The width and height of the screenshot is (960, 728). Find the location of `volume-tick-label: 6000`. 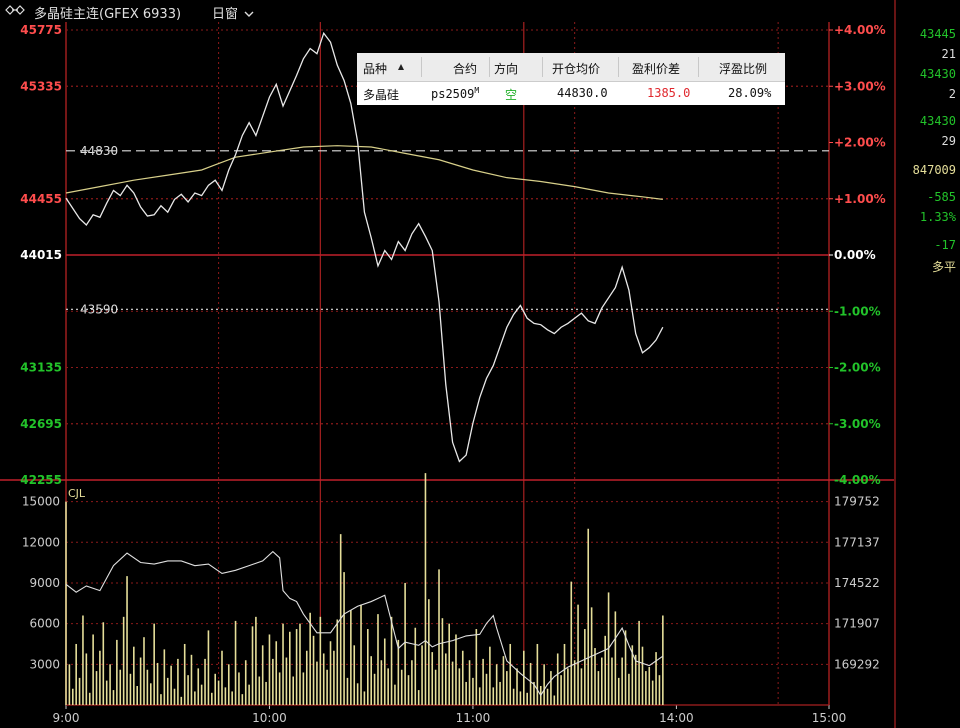

volume-tick-label: 6000 is located at coordinates (44, 624).